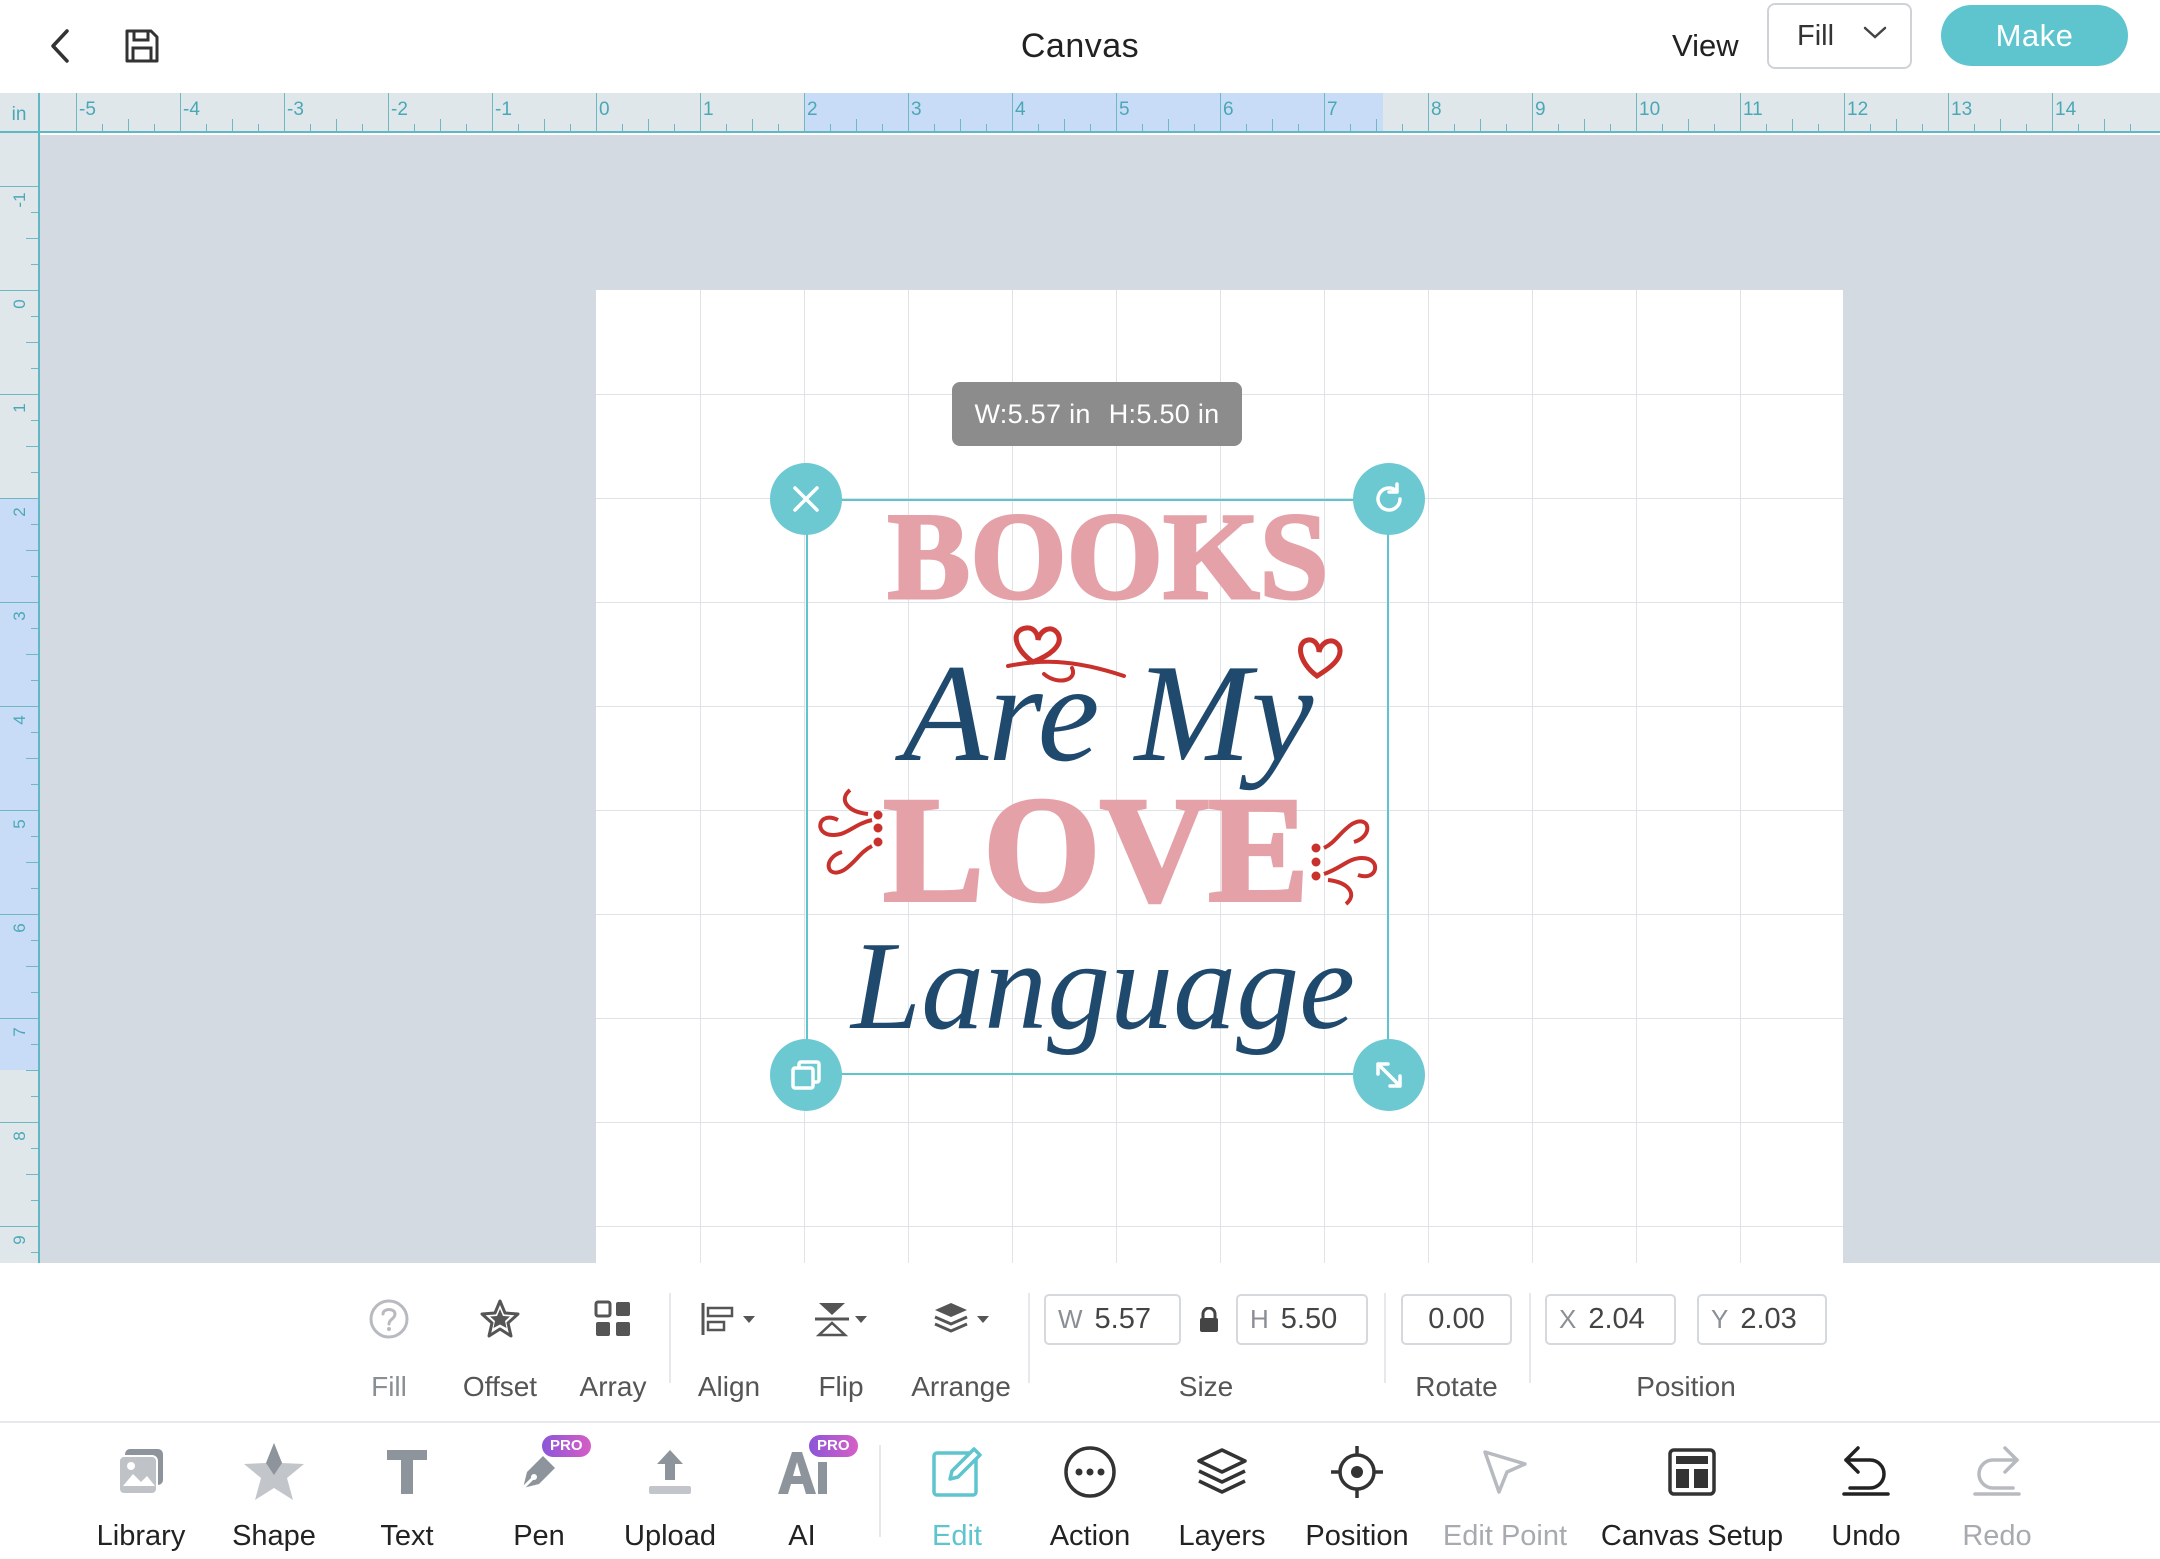  I want to click on undo-icon, so click(1866, 1471).